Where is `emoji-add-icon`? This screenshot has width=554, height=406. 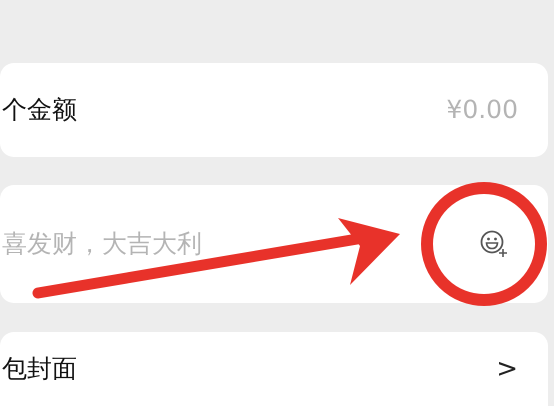
emoji-add-icon is located at coordinates (494, 244).